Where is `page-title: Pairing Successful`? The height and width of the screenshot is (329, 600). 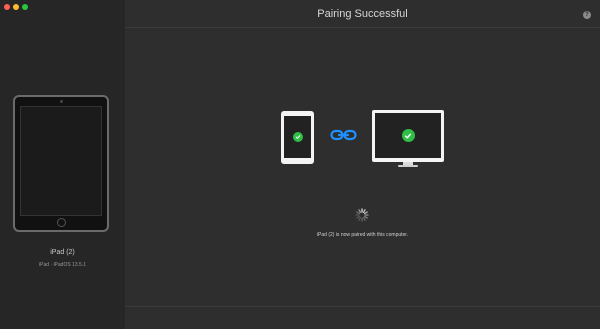 page-title: Pairing Successful is located at coordinates (362, 14).